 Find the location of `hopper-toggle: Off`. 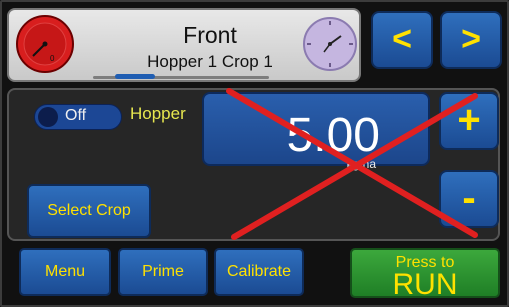

hopper-toggle: Off is located at coordinates (78, 117).